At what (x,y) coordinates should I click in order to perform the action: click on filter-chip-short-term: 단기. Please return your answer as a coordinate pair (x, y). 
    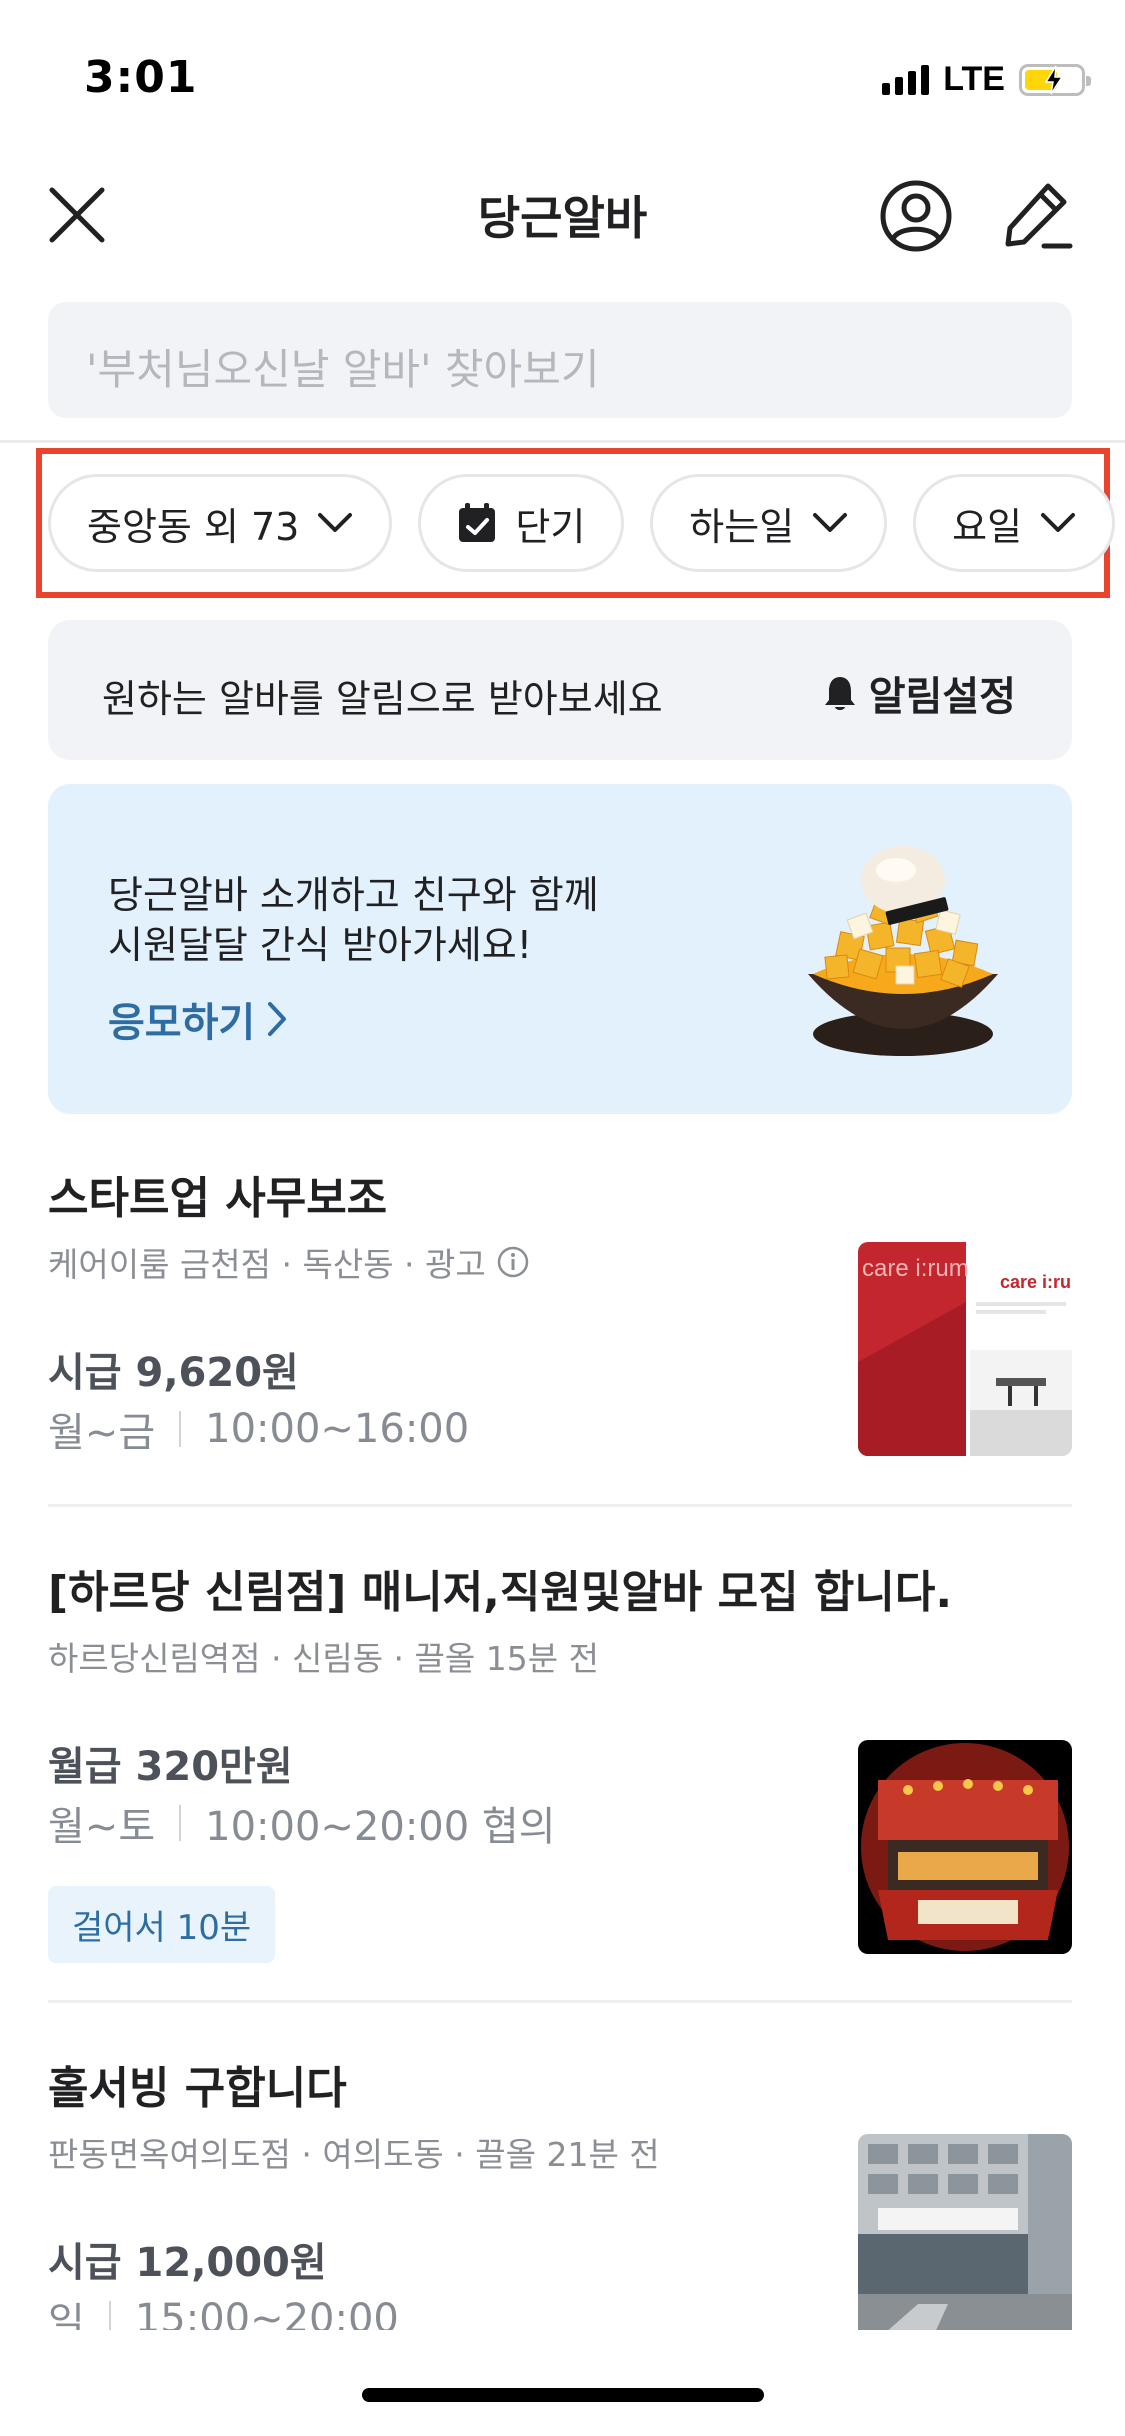
    Looking at the image, I should click on (521, 523).